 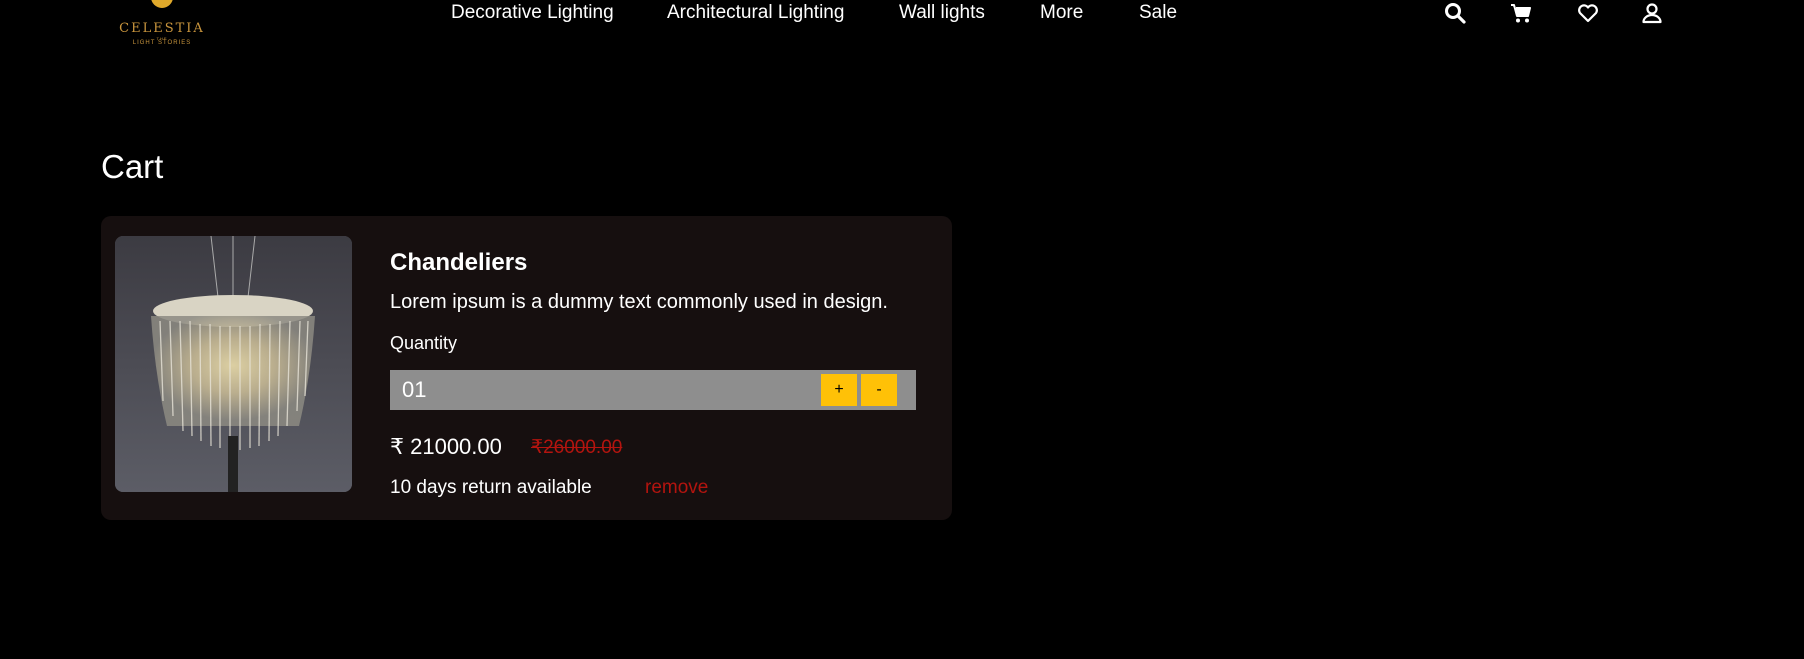 I want to click on product-image, so click(x=233, y=364).